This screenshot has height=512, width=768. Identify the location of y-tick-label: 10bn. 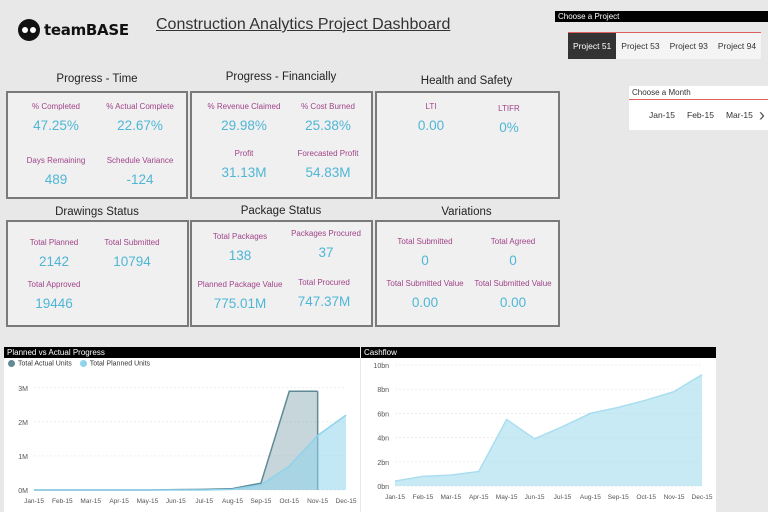
(381, 366).